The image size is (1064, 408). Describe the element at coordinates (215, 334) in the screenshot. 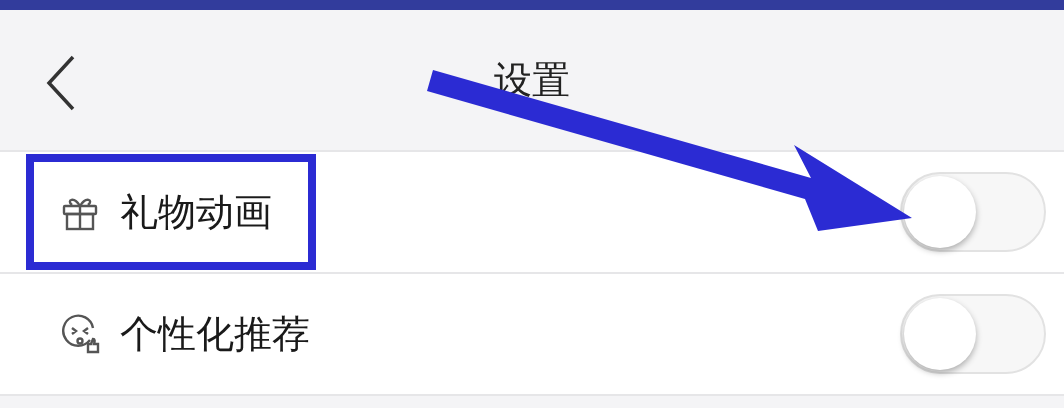

I see `row-label: 个性化推荐` at that location.